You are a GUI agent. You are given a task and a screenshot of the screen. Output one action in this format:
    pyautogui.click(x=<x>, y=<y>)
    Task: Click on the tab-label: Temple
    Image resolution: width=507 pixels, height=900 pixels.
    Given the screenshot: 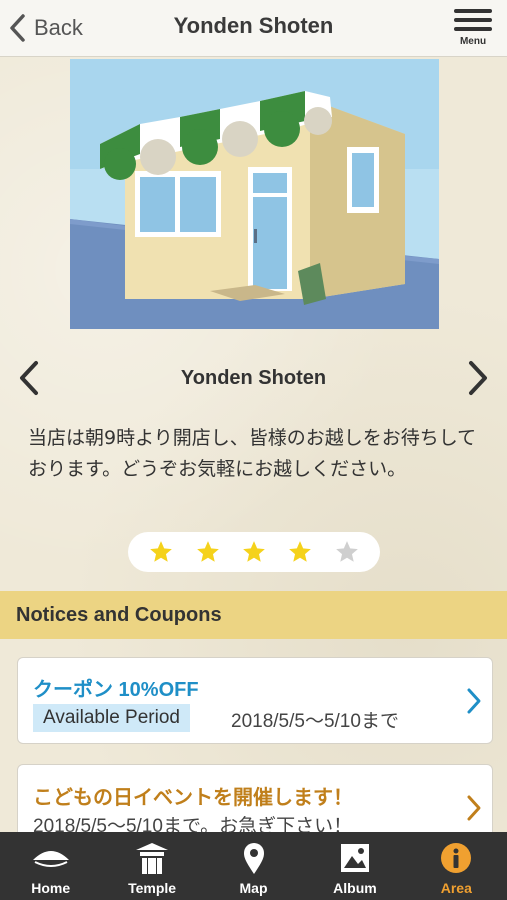 What is the action you would take?
    pyautogui.click(x=152, y=888)
    